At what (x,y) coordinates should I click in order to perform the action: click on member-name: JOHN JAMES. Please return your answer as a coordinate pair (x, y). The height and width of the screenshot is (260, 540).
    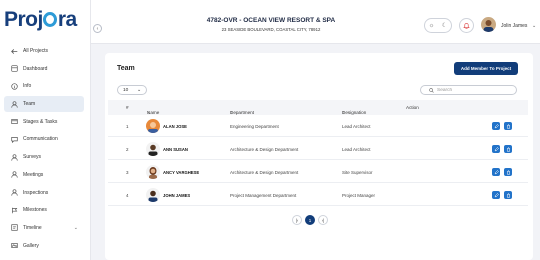
    Looking at the image, I should click on (177, 195).